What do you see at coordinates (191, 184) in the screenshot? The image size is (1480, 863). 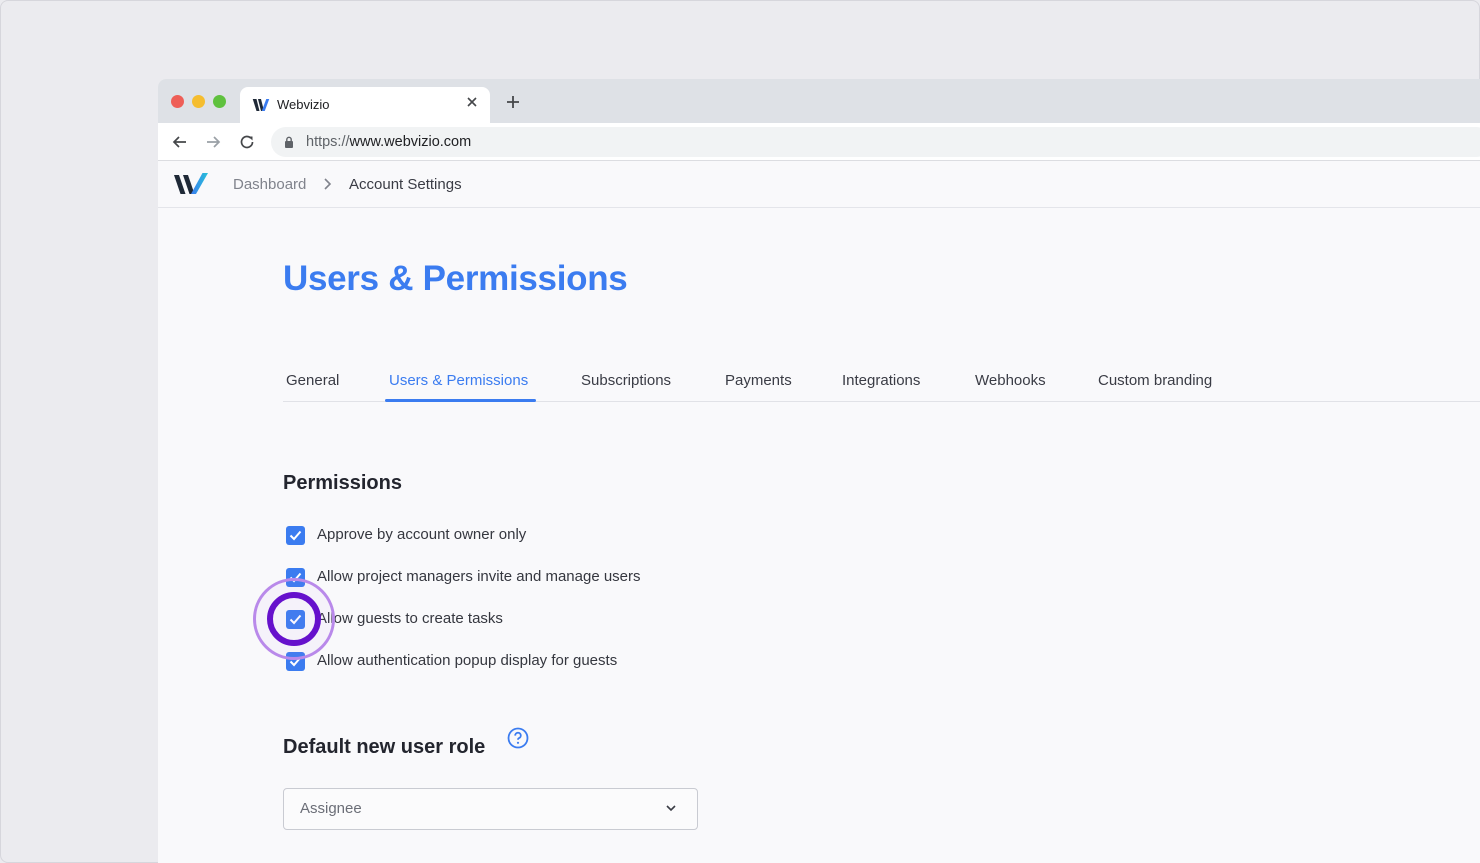 I see `webvizio-logo` at bounding box center [191, 184].